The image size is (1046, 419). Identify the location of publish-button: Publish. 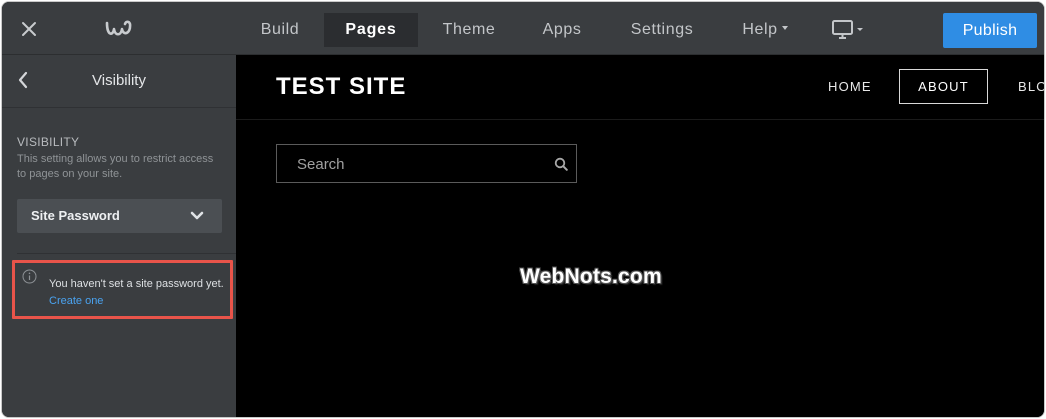
(990, 30).